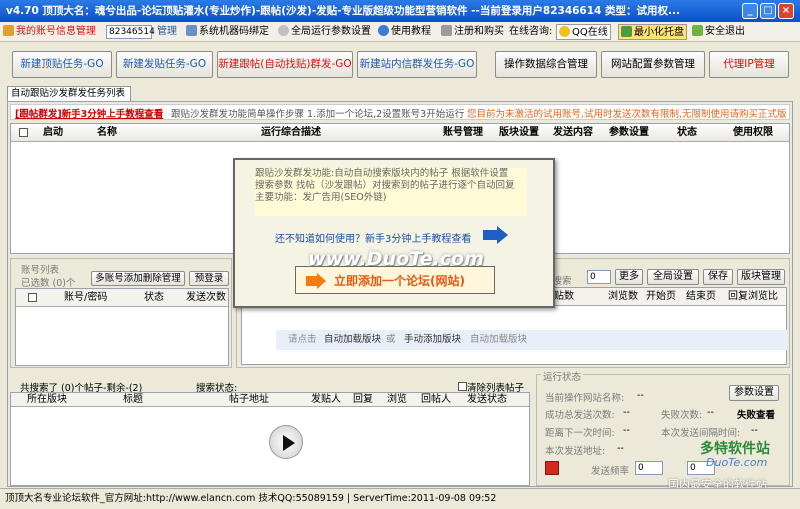  What do you see at coordinates (89, 113) in the screenshot?
I see `tutorial-link: [跟帖群发]新手3分钟上手教程查看` at bounding box center [89, 113].